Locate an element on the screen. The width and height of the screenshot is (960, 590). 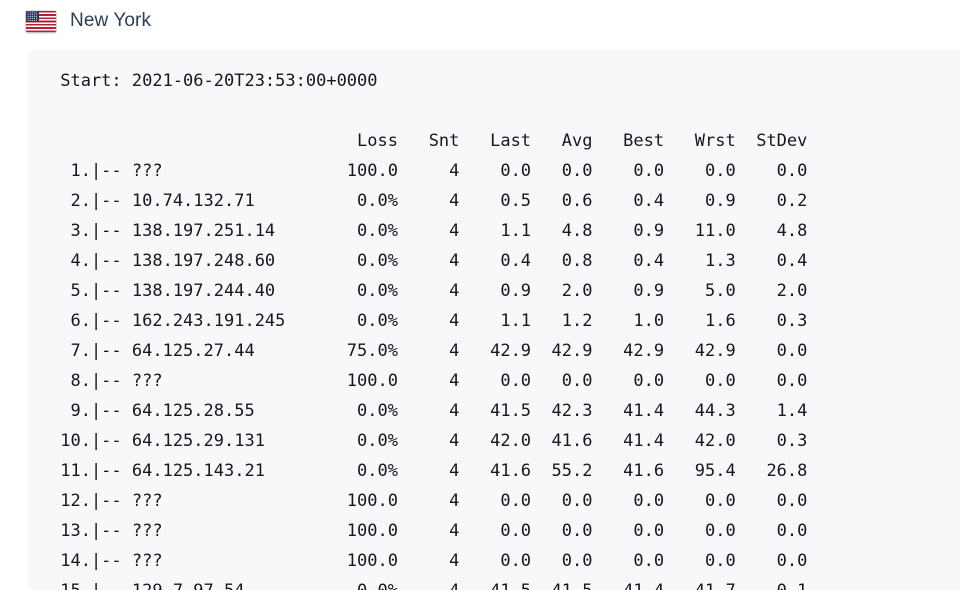
flag-canton is located at coordinates (32, 16).